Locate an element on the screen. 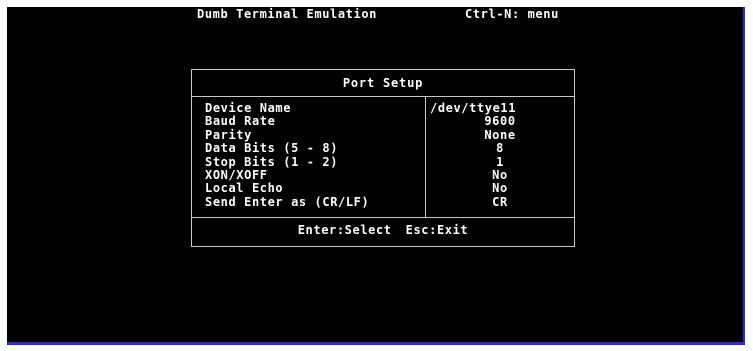 This screenshot has height=351, width=753. setting-label-parity: Parity is located at coordinates (312, 135).